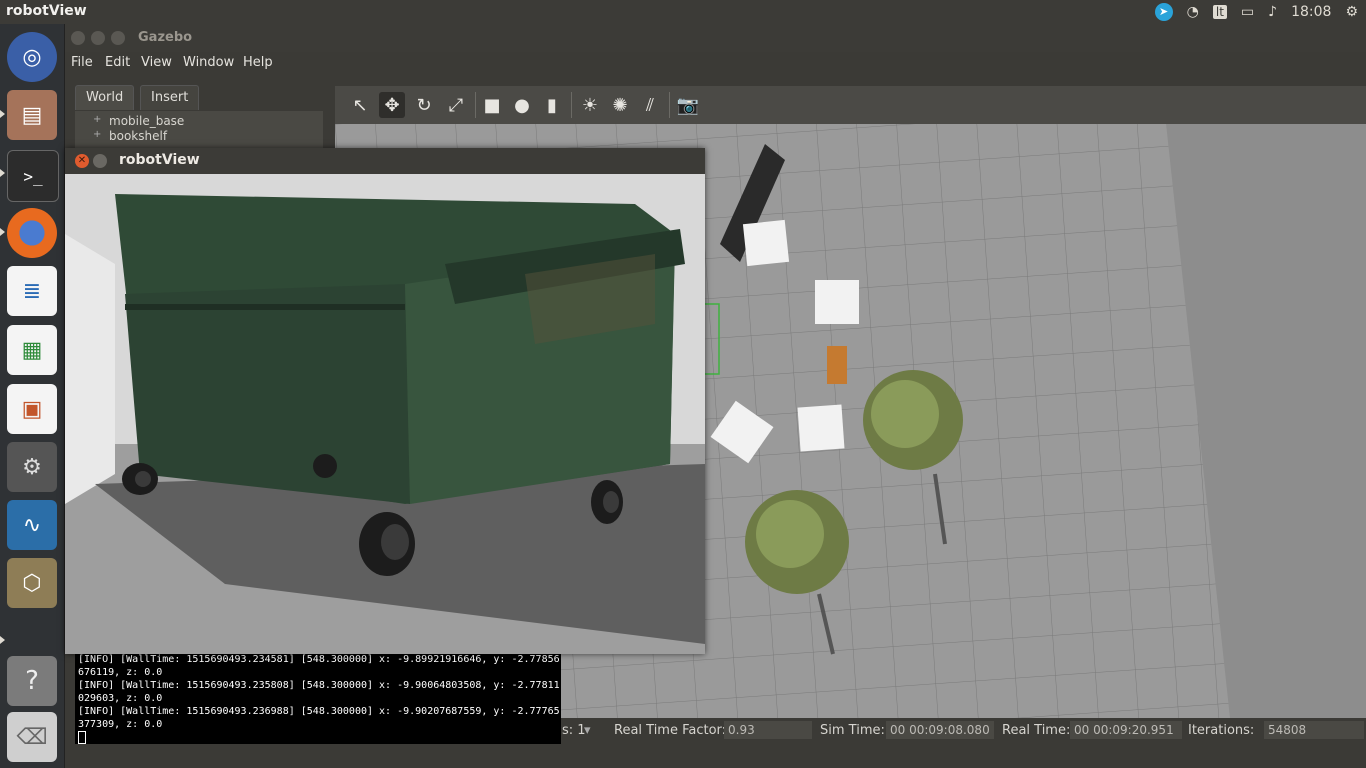 Image resolution: width=1366 pixels, height=768 pixels. What do you see at coordinates (82, 161) in the screenshot?
I see `close-button: ✕` at bounding box center [82, 161].